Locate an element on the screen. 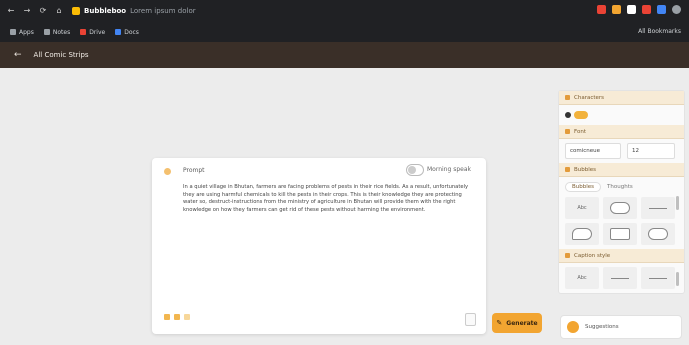 This screenshot has width=689, height=345. generate-button: ✎ Generate is located at coordinates (517, 323).